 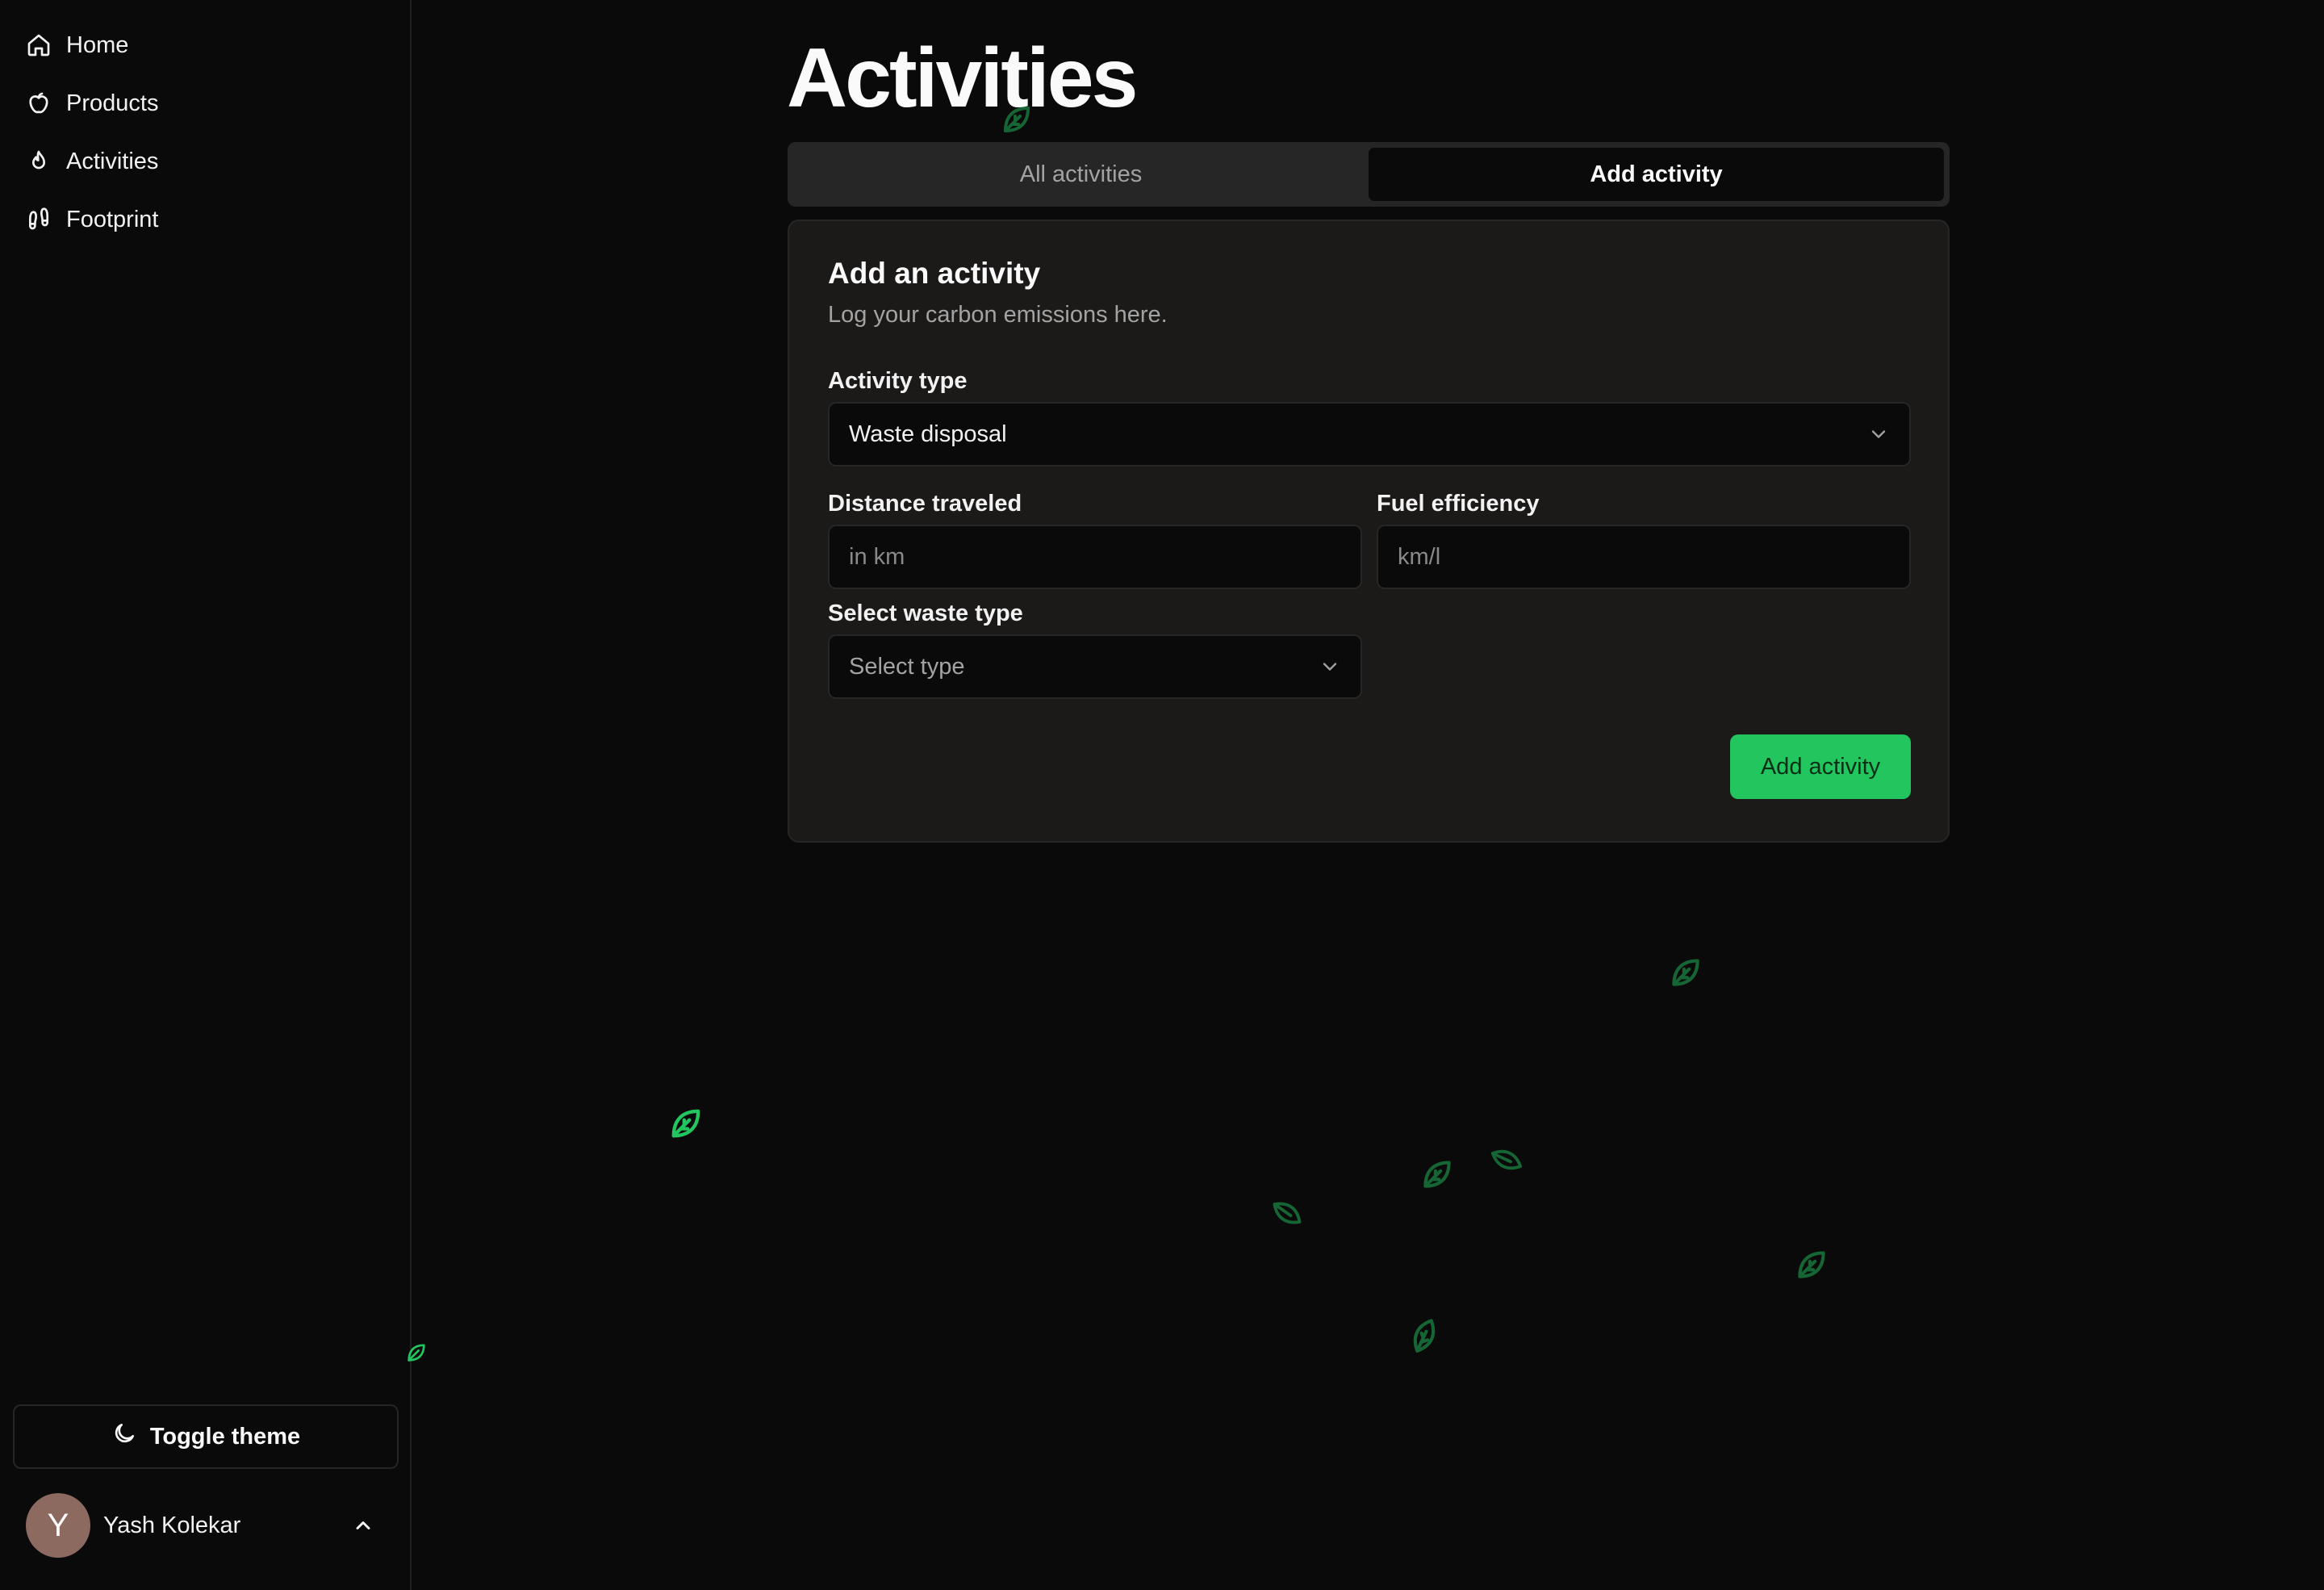 I want to click on fuel-efficiency-input, so click(x=1644, y=557).